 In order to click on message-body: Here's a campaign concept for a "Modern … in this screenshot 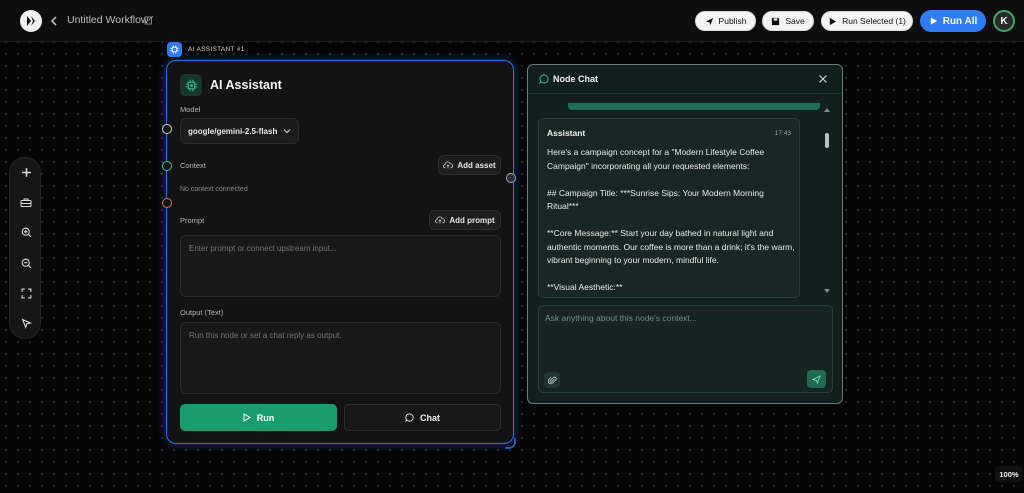, I will do `click(672, 221)`.